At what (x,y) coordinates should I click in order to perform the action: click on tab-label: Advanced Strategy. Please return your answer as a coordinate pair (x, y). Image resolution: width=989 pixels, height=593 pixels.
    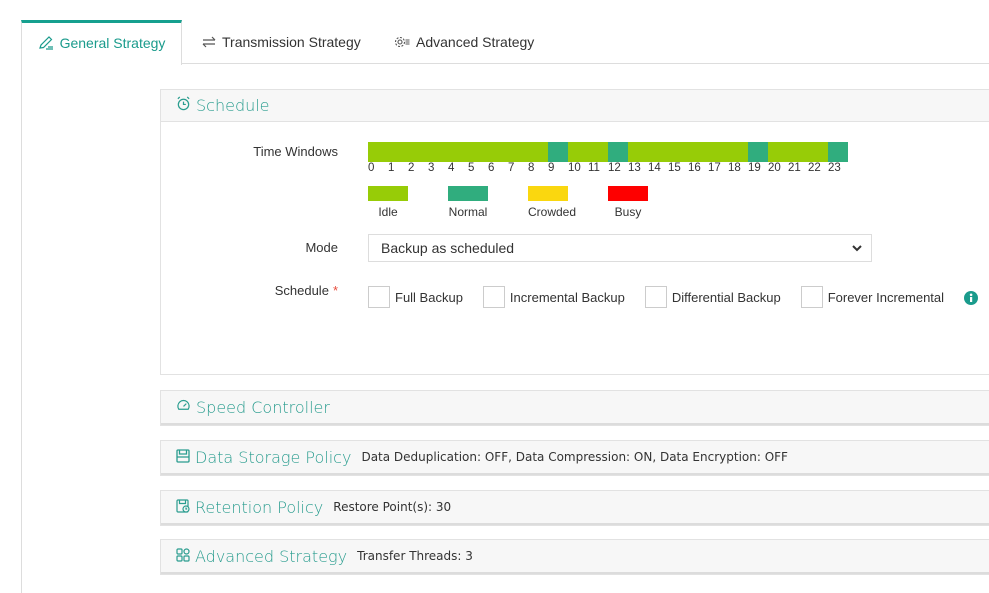
    Looking at the image, I should click on (475, 42).